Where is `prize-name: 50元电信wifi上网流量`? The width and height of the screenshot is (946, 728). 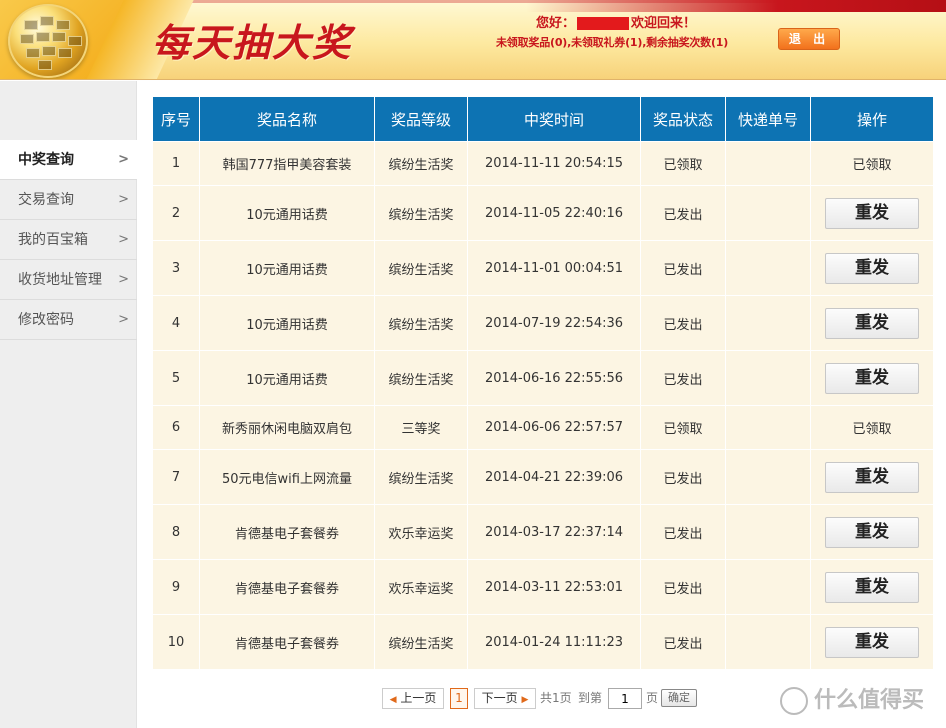 prize-name: 50元电信wifi上网流量 is located at coordinates (287, 477).